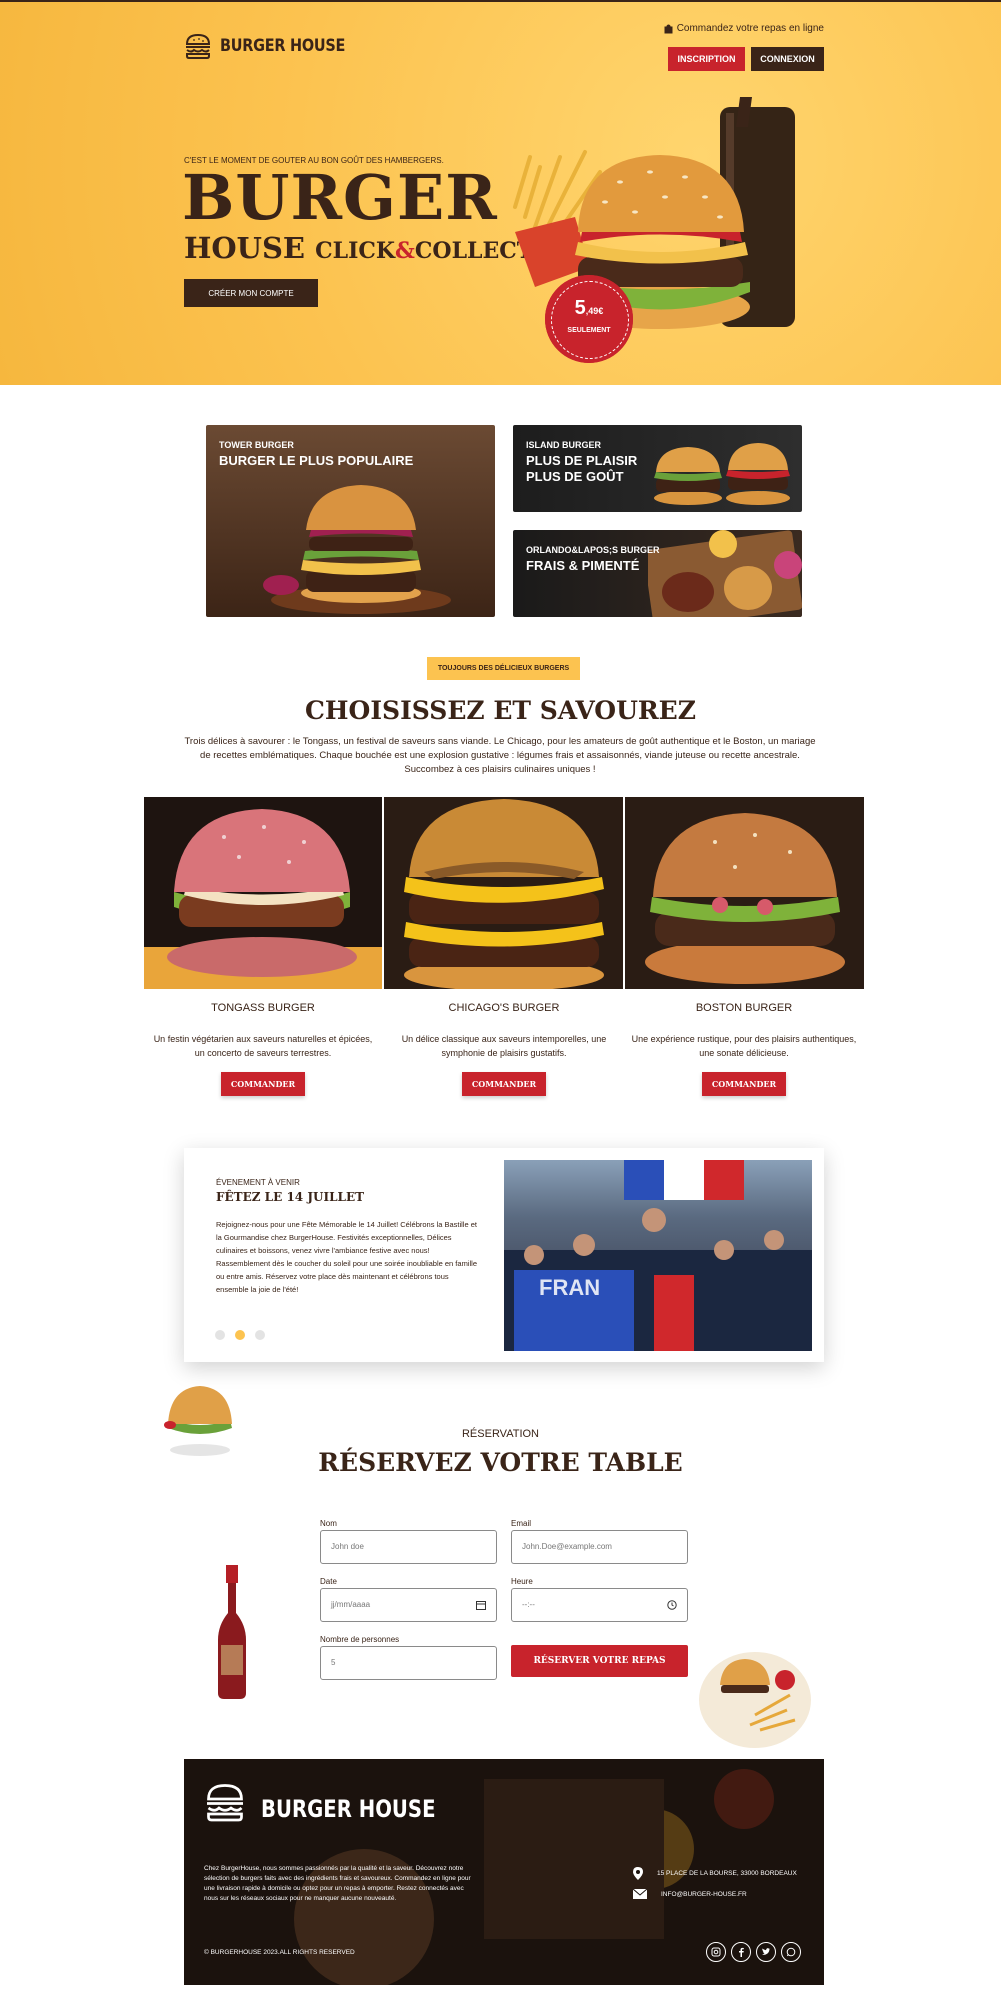 The image size is (1001, 2001). Describe the element at coordinates (599, 1605) in the screenshot. I see `time-field: --:--` at that location.